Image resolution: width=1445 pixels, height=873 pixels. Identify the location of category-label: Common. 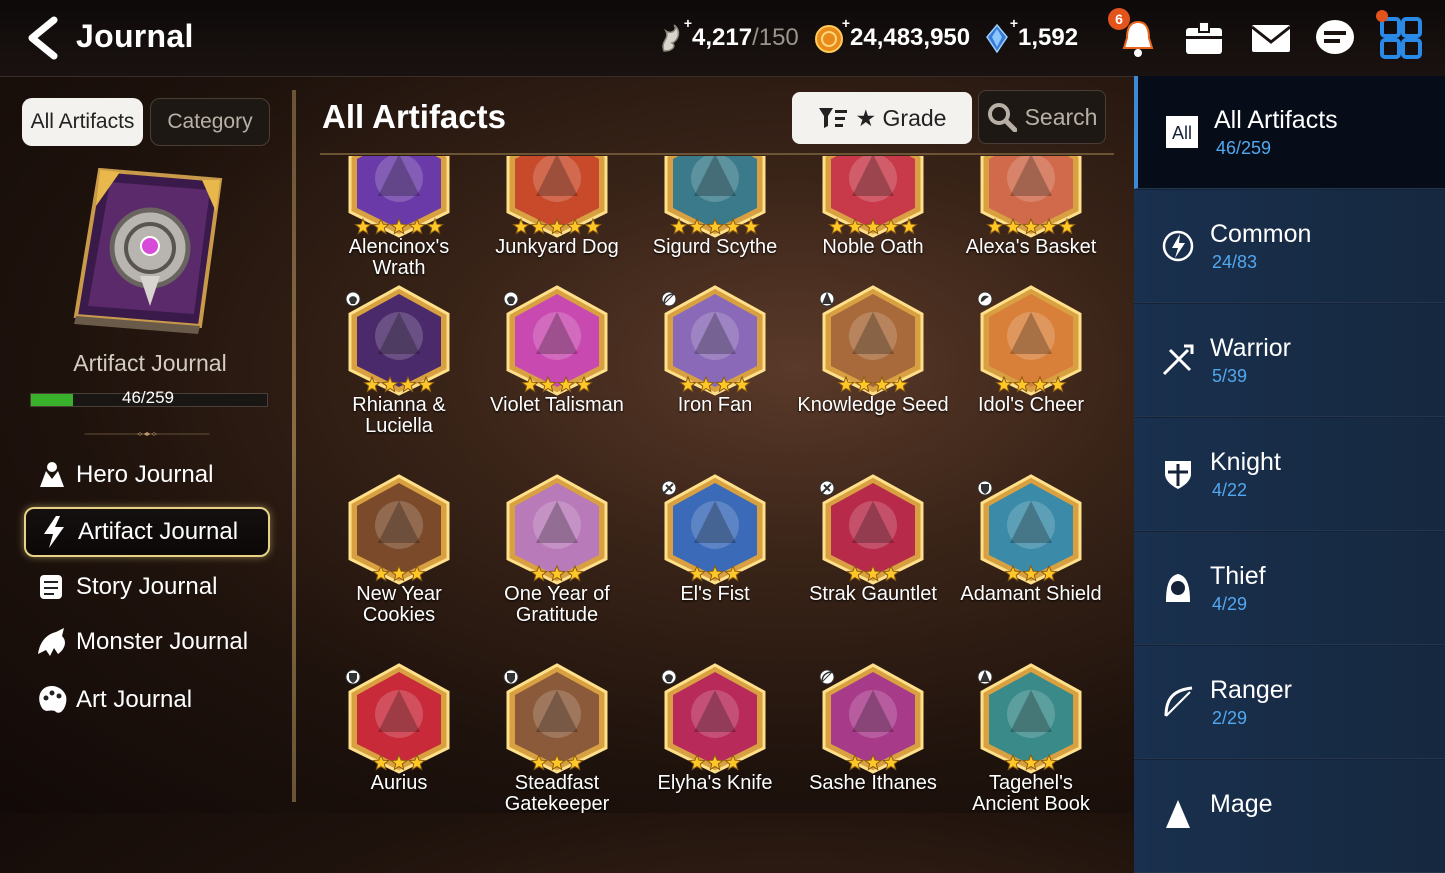
(1261, 234).